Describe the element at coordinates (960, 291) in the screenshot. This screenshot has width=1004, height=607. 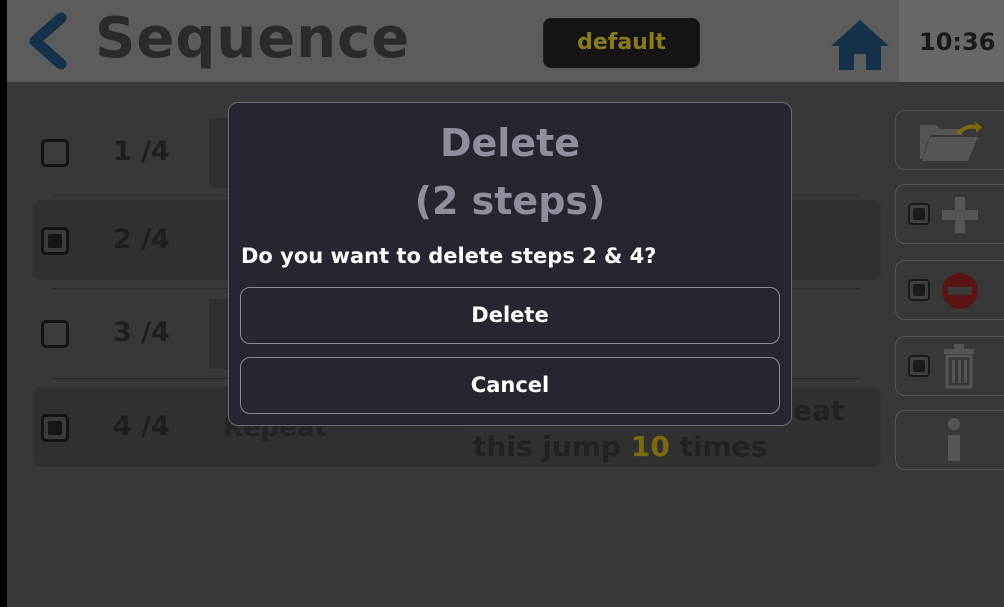
I see `remove-icon` at that location.